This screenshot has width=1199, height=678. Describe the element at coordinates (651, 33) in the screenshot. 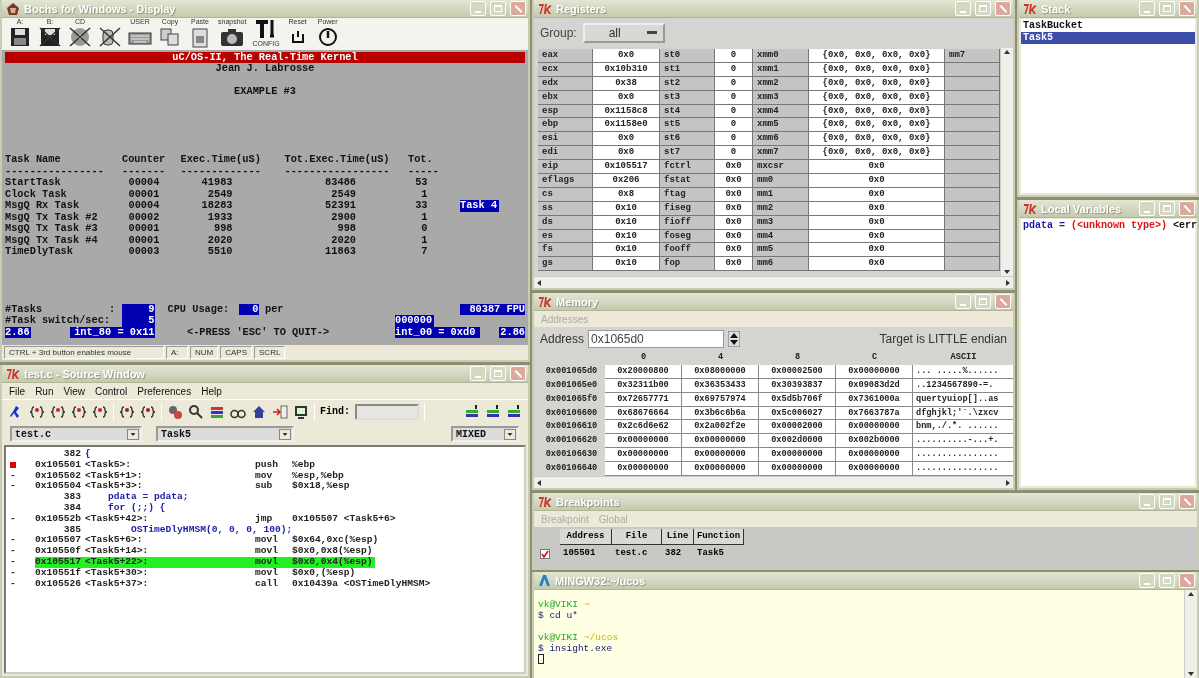

I see `dropdown-bar-icon` at that location.